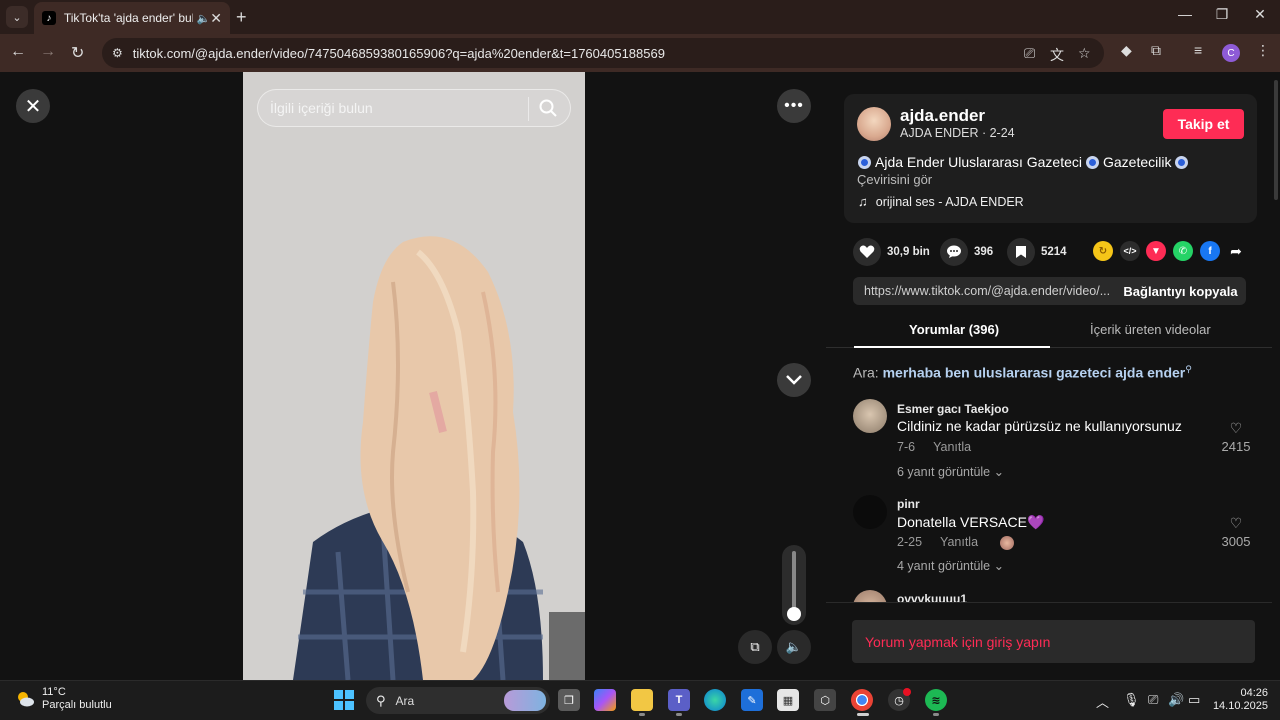  What do you see at coordinates (1183, 251) in the screenshot?
I see `whatsapp-icon: ✆` at bounding box center [1183, 251].